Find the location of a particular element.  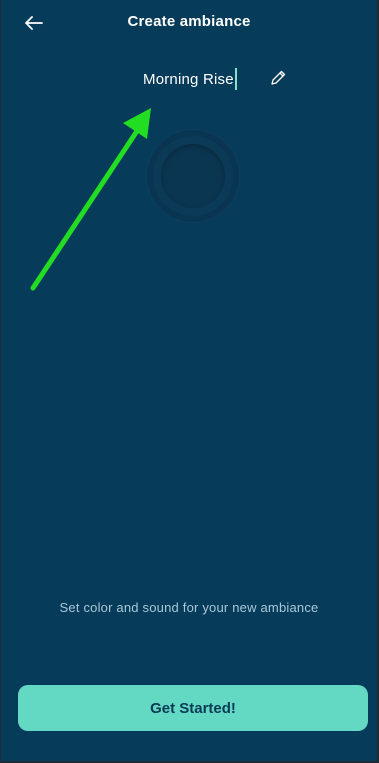

circle-orb-icon is located at coordinates (193, 176).